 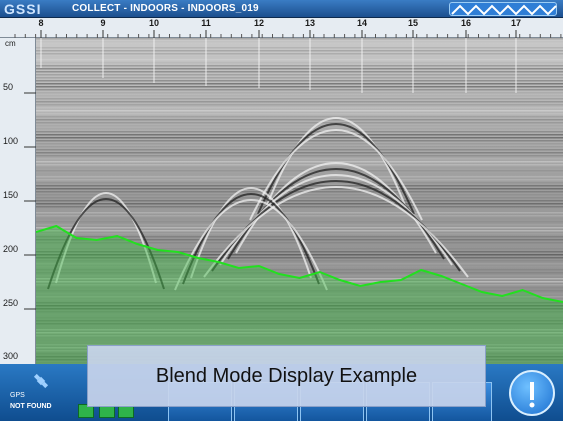 I want to click on distance-ruler: 8 9 10 11 12 13 14 15 16 17, so click(x=281, y=28).